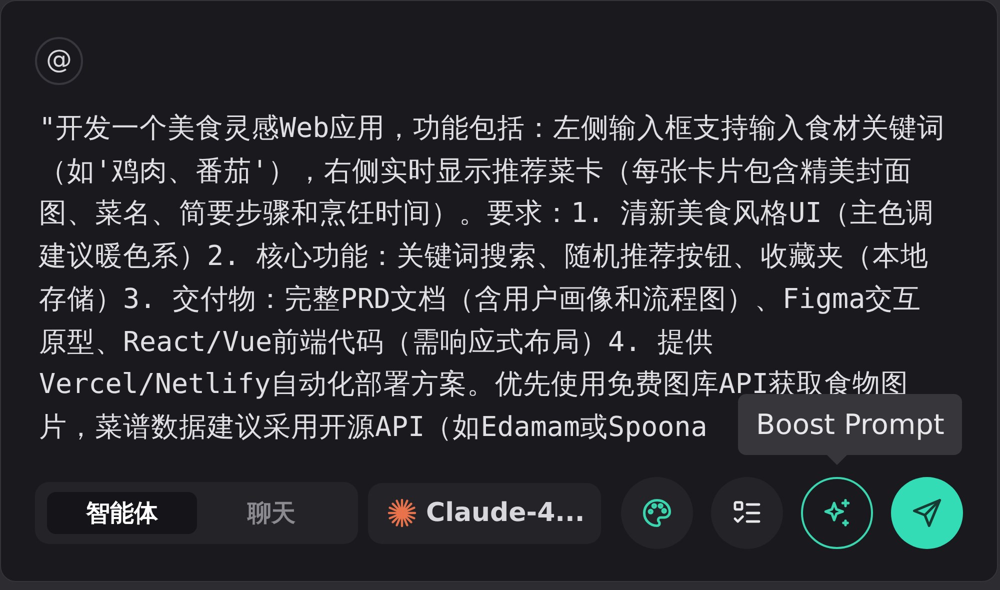 The width and height of the screenshot is (1000, 590). Describe the element at coordinates (486, 214) in the screenshot. I see `prompt-text-line: 图、菜名、简要步骤和烹饪时间）。要求：1. 清新美食风格UI（主色调` at that location.